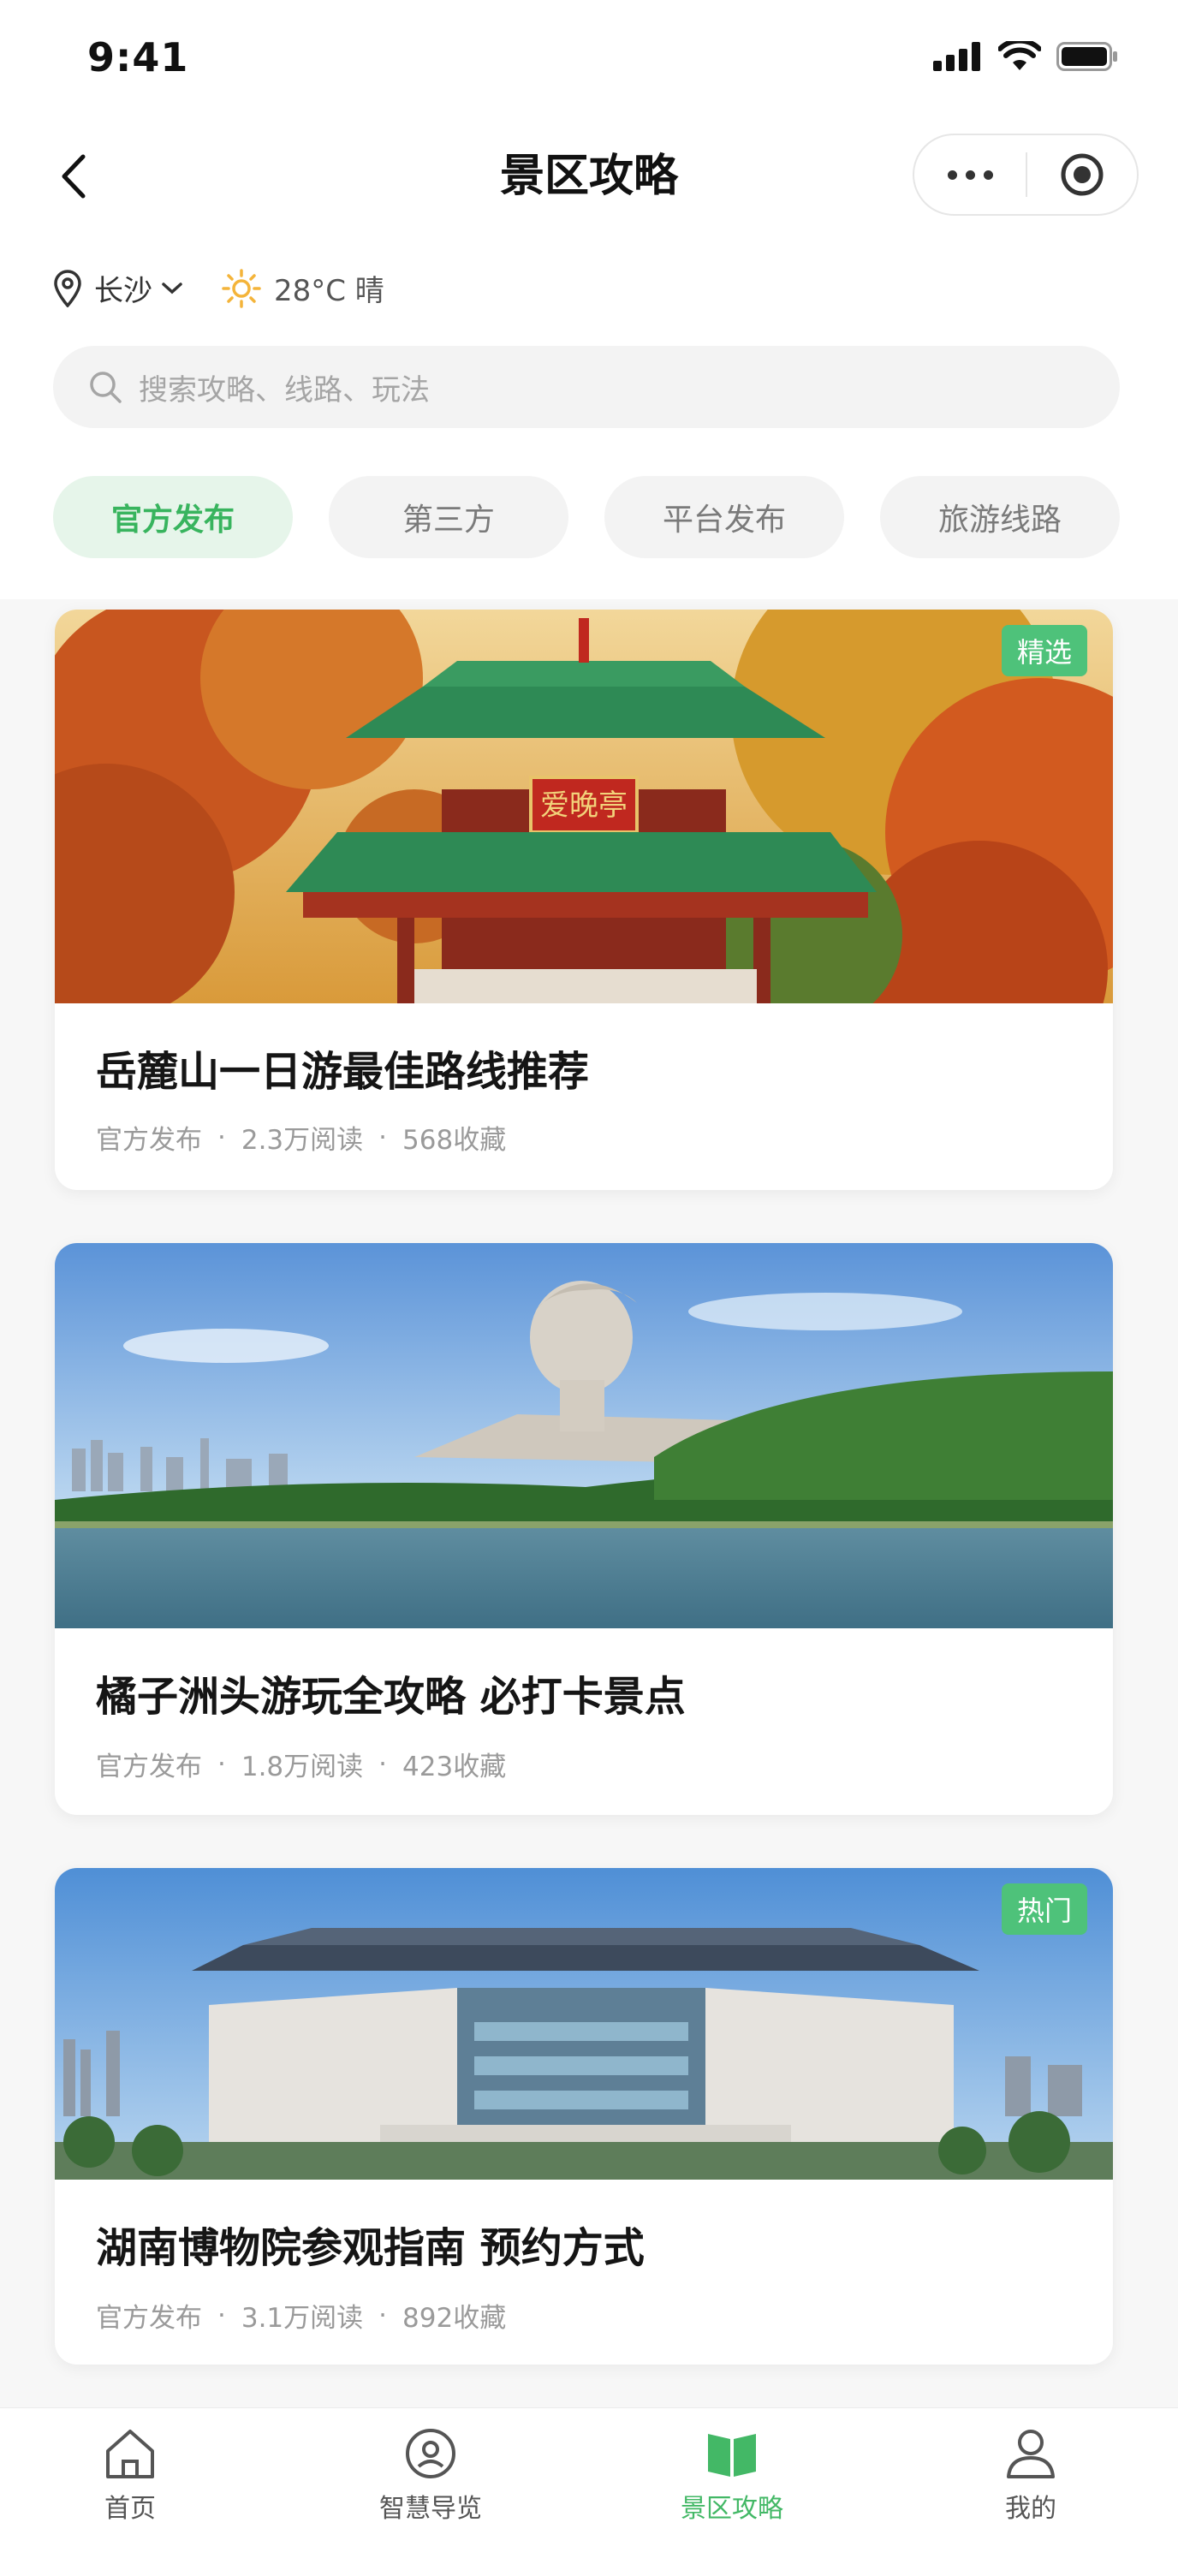 The height and width of the screenshot is (2576, 1178). I want to click on weather-text: 28°C 晴, so click(329, 291).